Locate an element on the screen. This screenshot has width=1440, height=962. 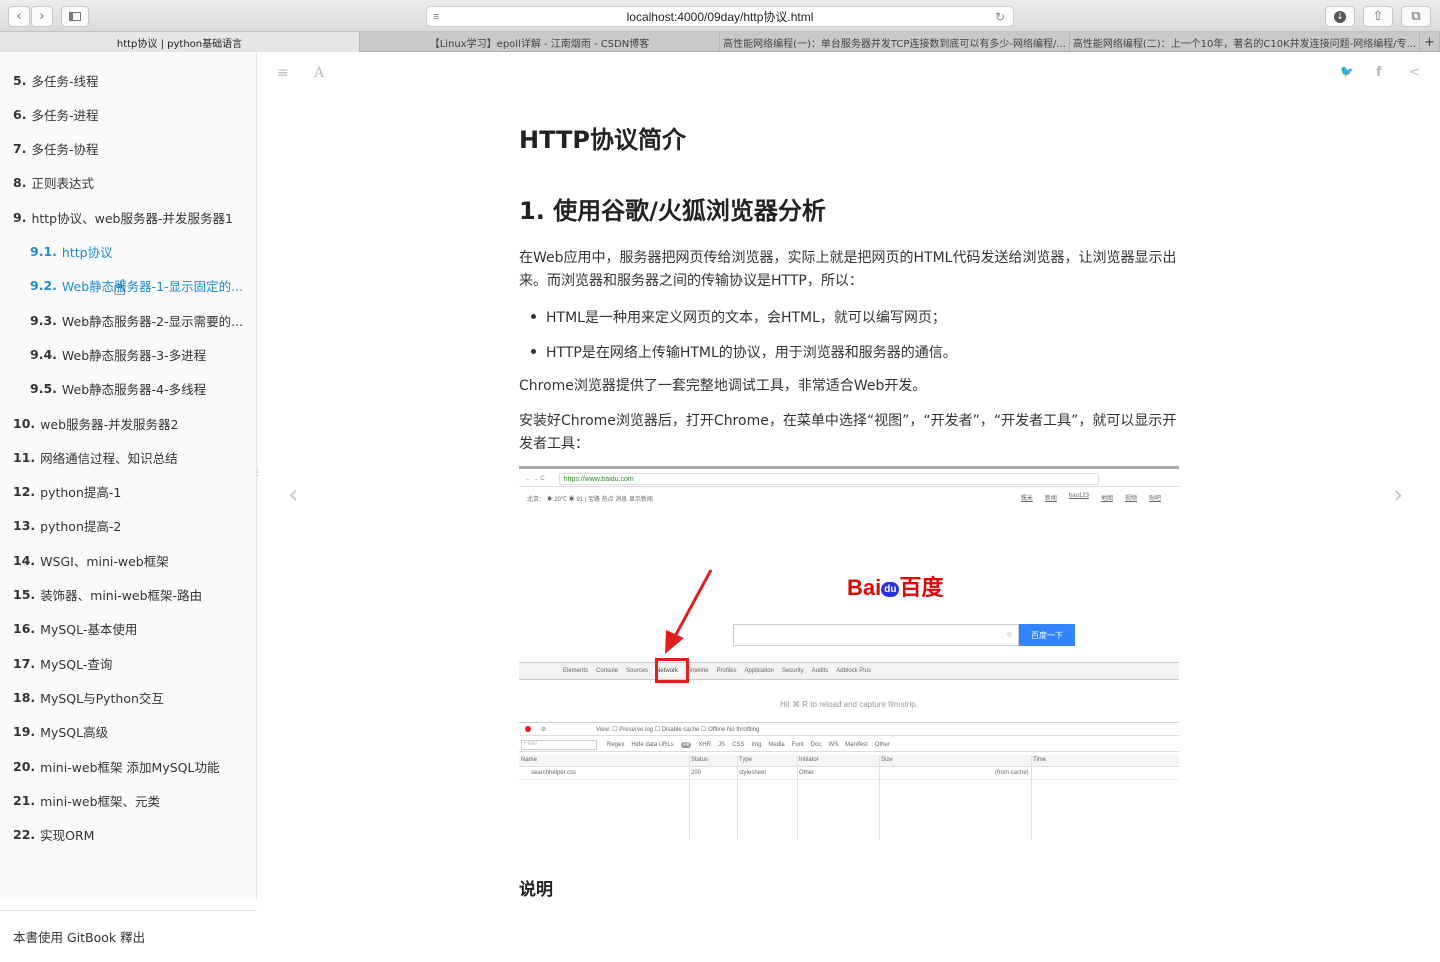
sidebar-item-number: 22. is located at coordinates (24, 835).